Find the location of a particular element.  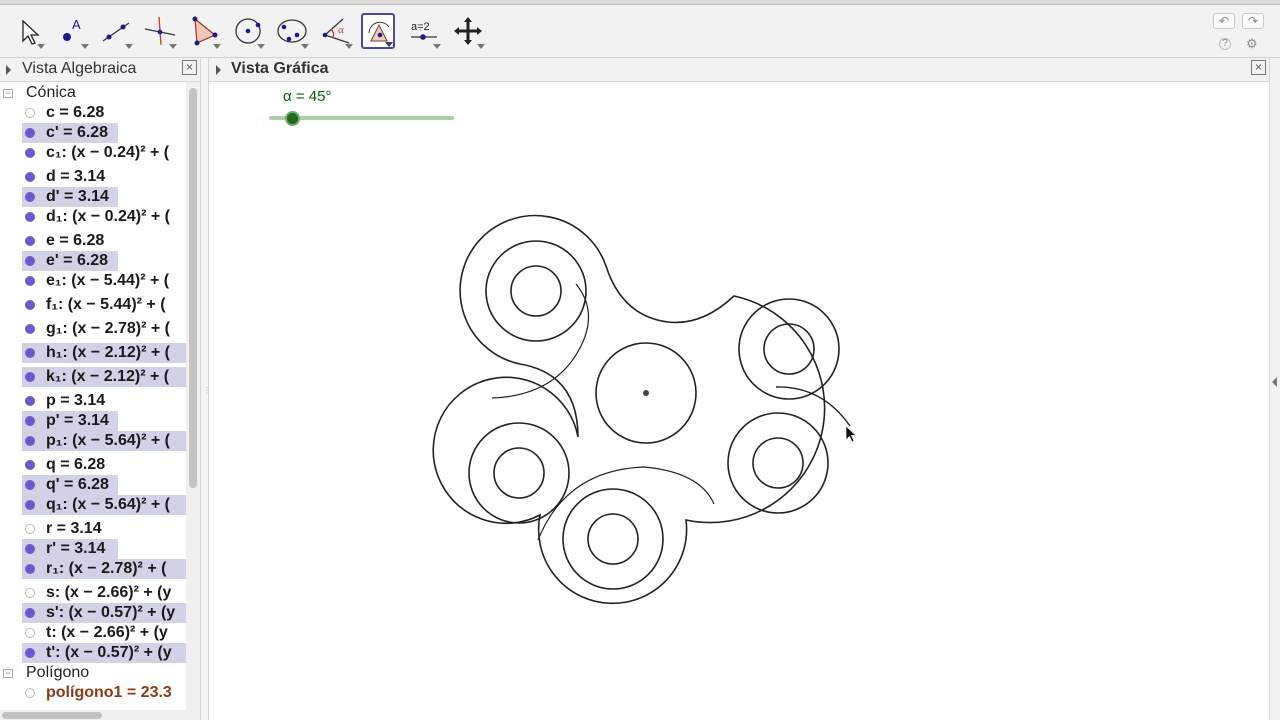

algebra-item: c = 6.28 is located at coordinates (93, 113).